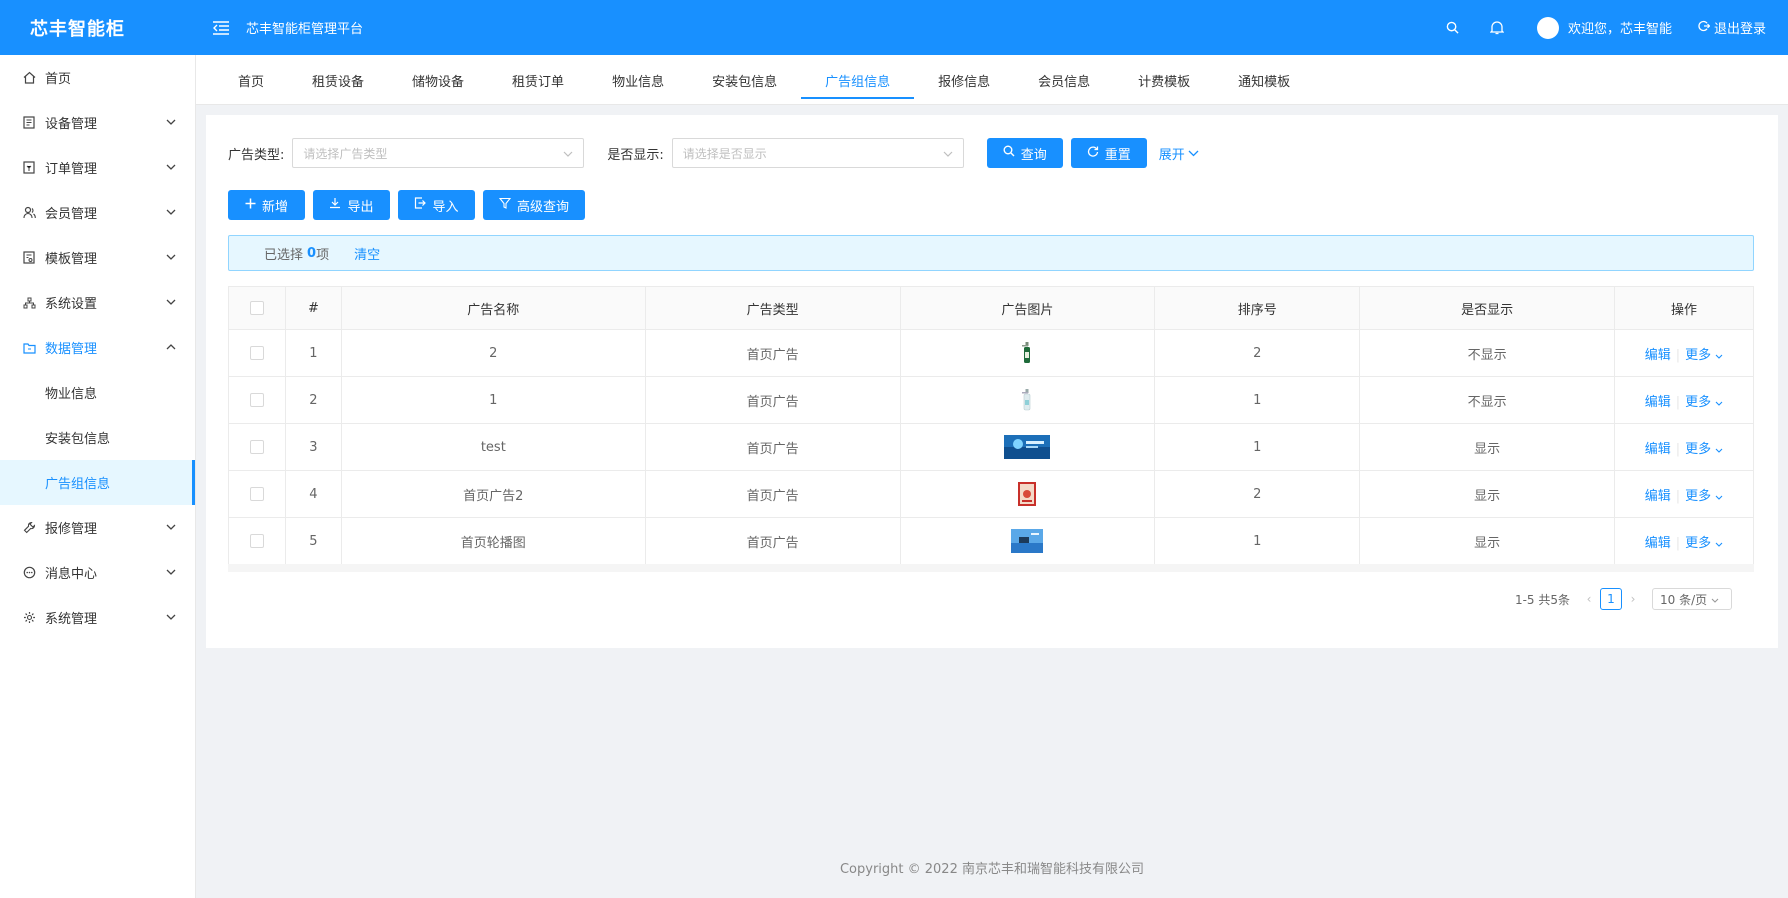 The width and height of the screenshot is (1788, 898). I want to click on sidebar-item-repair-management: 报修管理, so click(97, 527).